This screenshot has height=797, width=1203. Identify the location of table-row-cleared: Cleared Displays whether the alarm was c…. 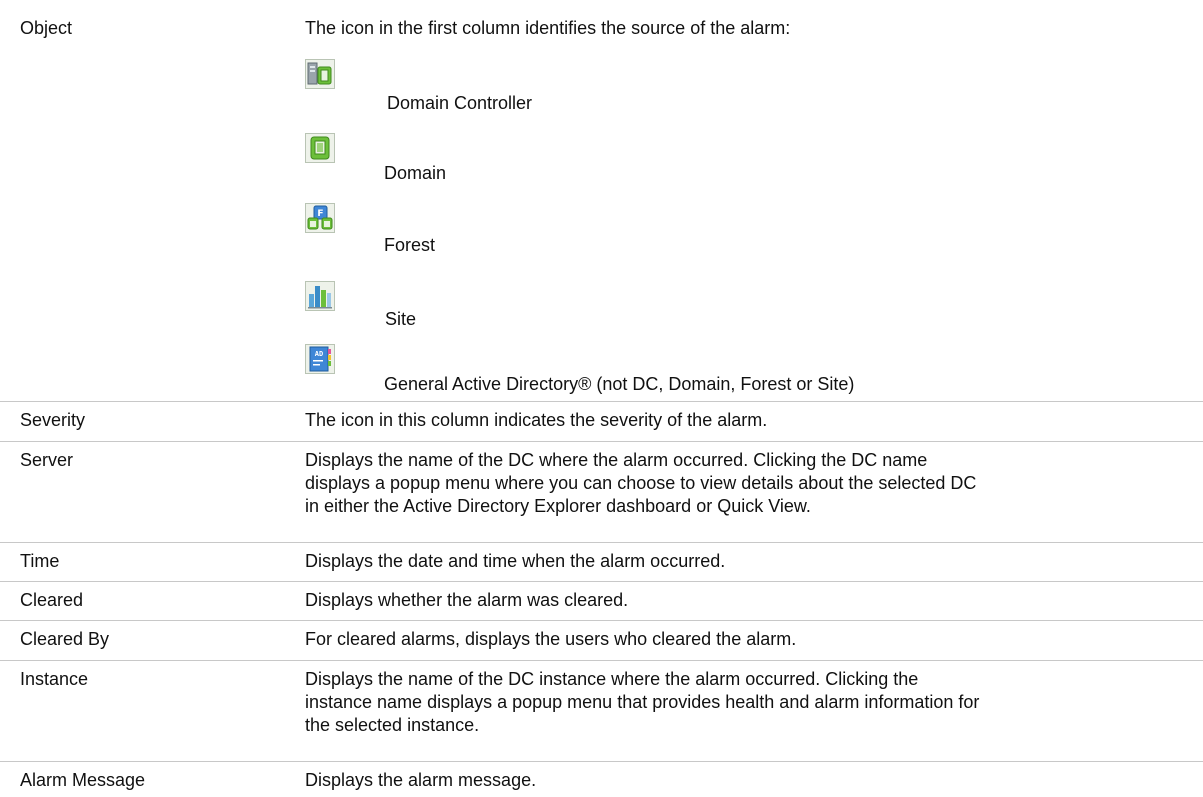
(601, 601).